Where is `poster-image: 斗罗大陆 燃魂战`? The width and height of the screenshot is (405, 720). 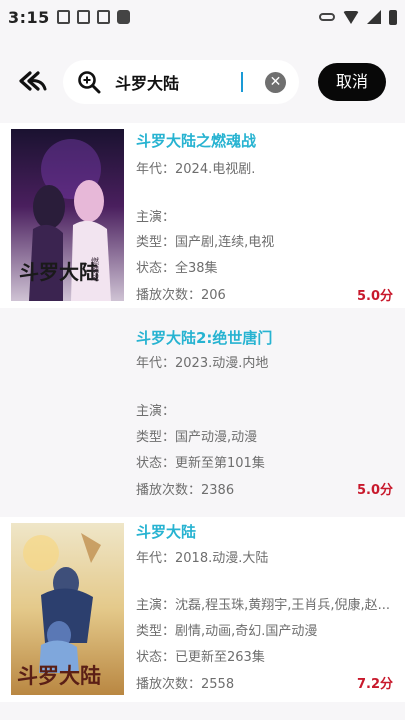 poster-image: 斗罗大陆 燃魂战 is located at coordinates (67, 215).